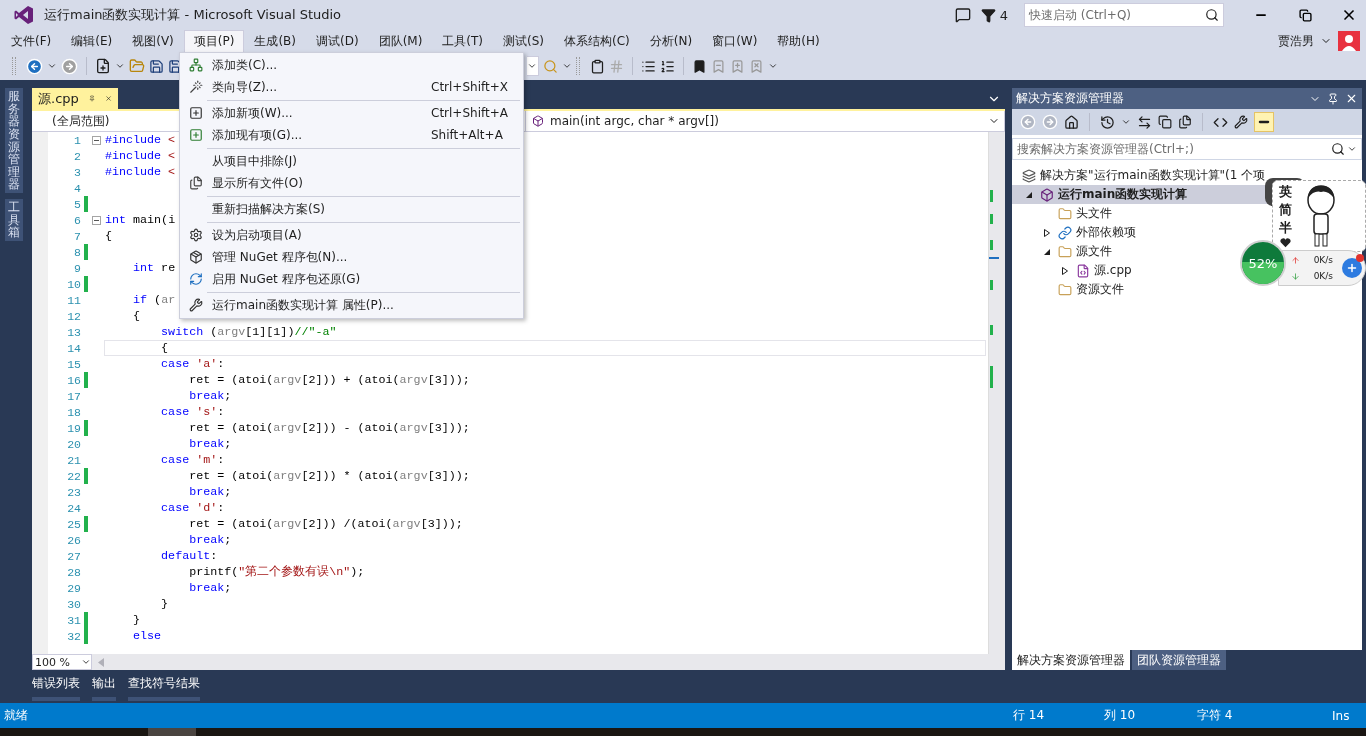  Describe the element at coordinates (14, 220) in the screenshot. I see `side-tab: 工具箱` at that location.